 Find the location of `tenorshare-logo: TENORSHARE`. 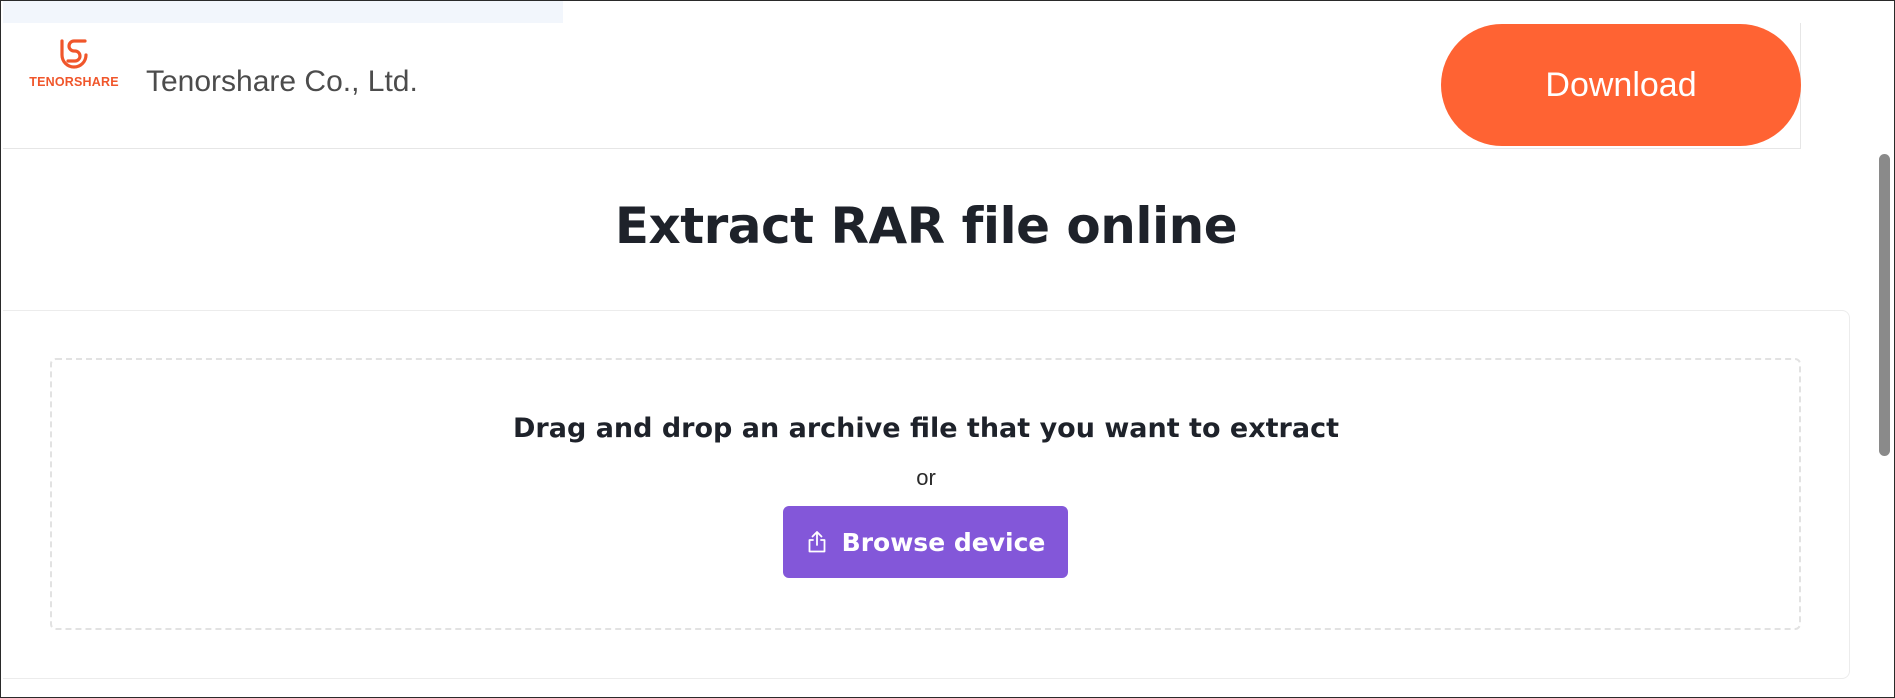

tenorshare-logo: TENORSHARE is located at coordinates (74, 77).